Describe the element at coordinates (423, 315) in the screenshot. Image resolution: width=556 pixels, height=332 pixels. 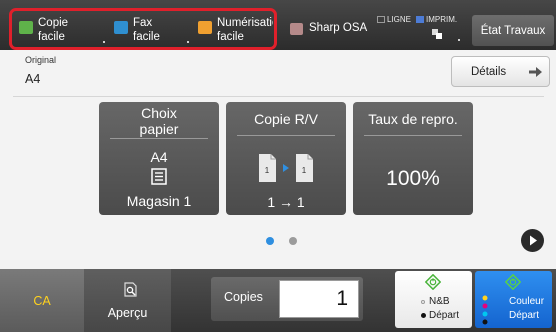
I see `black-led-icon` at that location.